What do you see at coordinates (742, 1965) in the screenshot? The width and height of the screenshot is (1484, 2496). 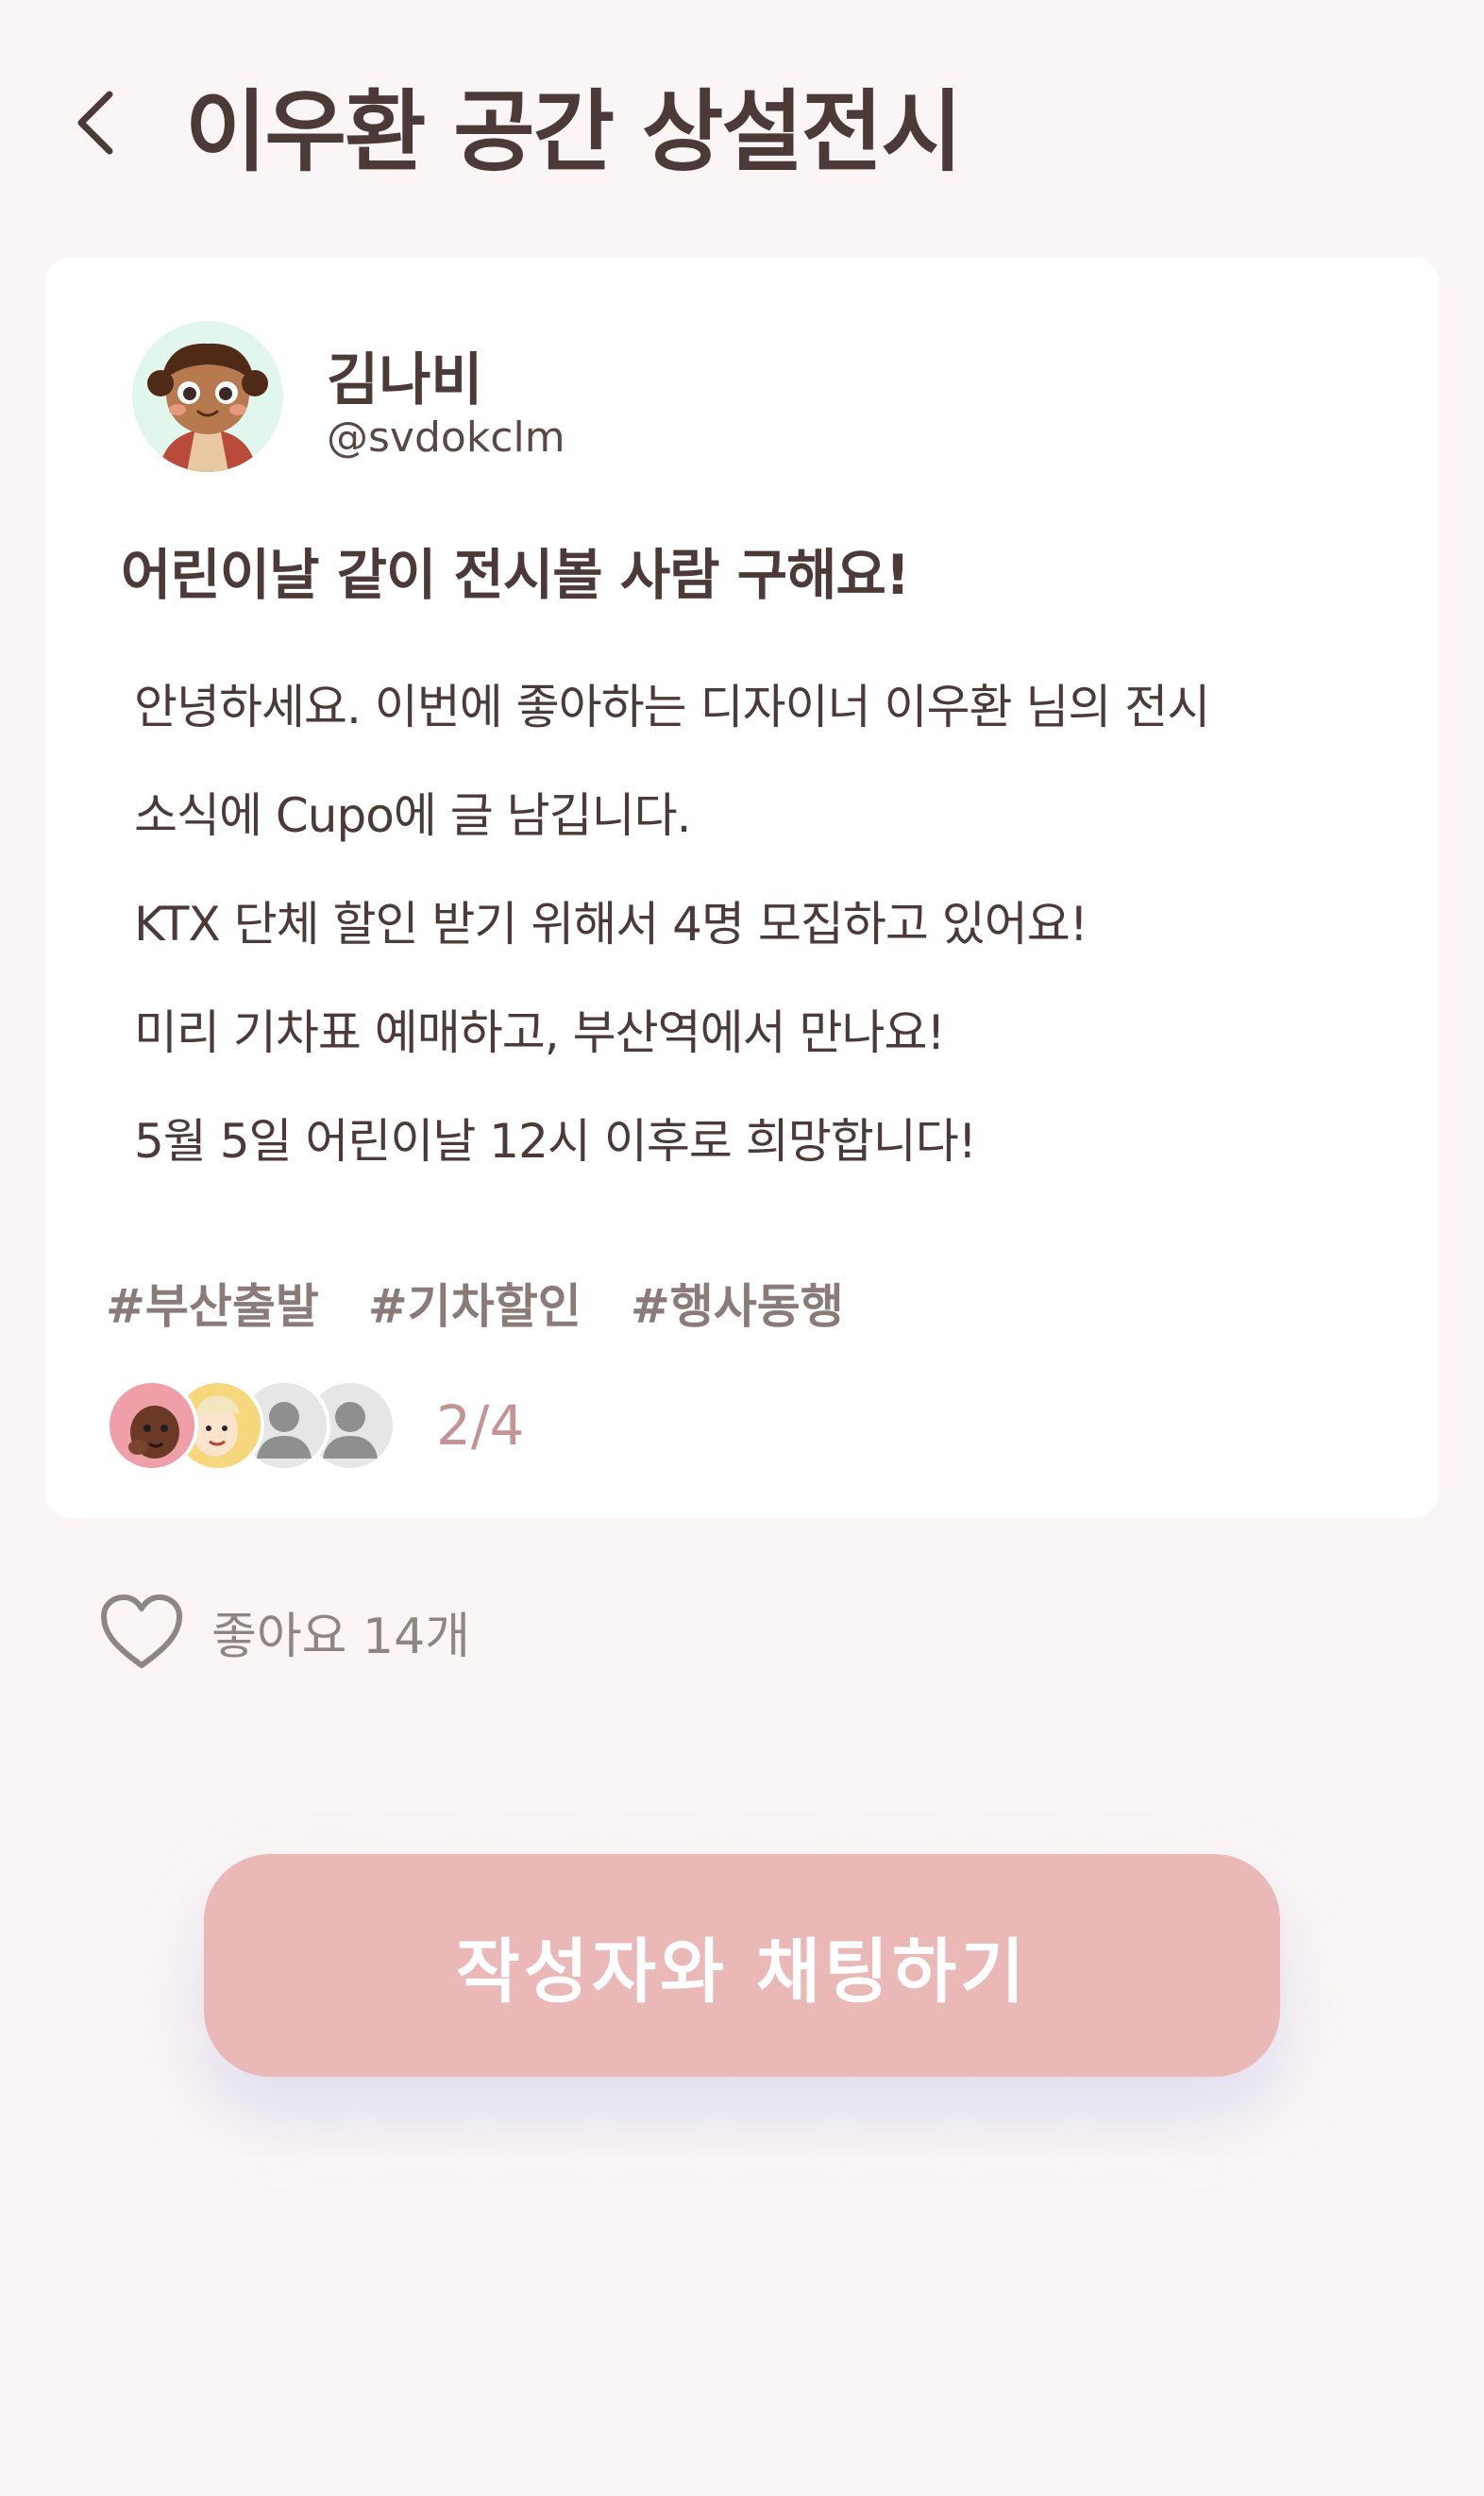 I see `chat-with-author-button: 작성자와 채팅하기` at bounding box center [742, 1965].